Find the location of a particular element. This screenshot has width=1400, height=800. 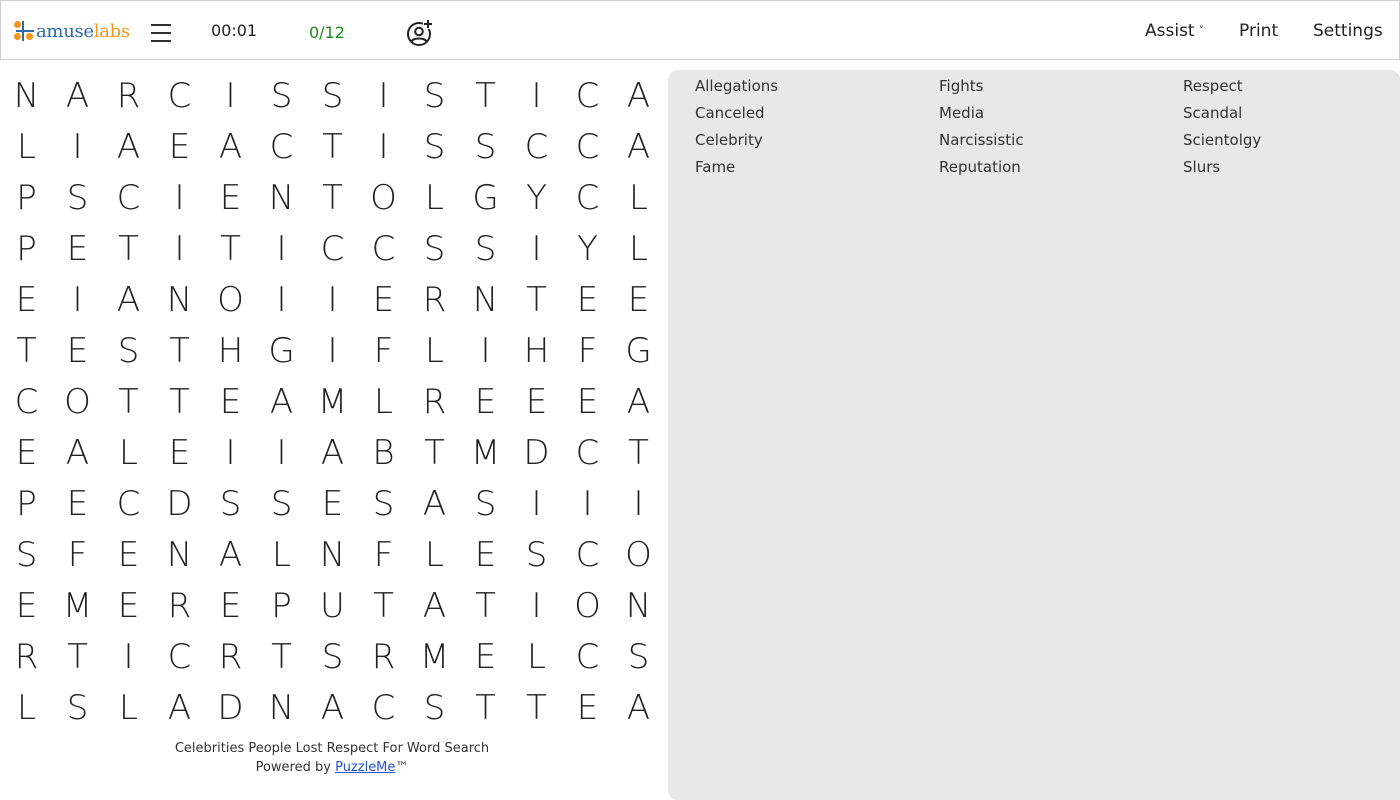

grid-cell: P is located at coordinates (26, 503).